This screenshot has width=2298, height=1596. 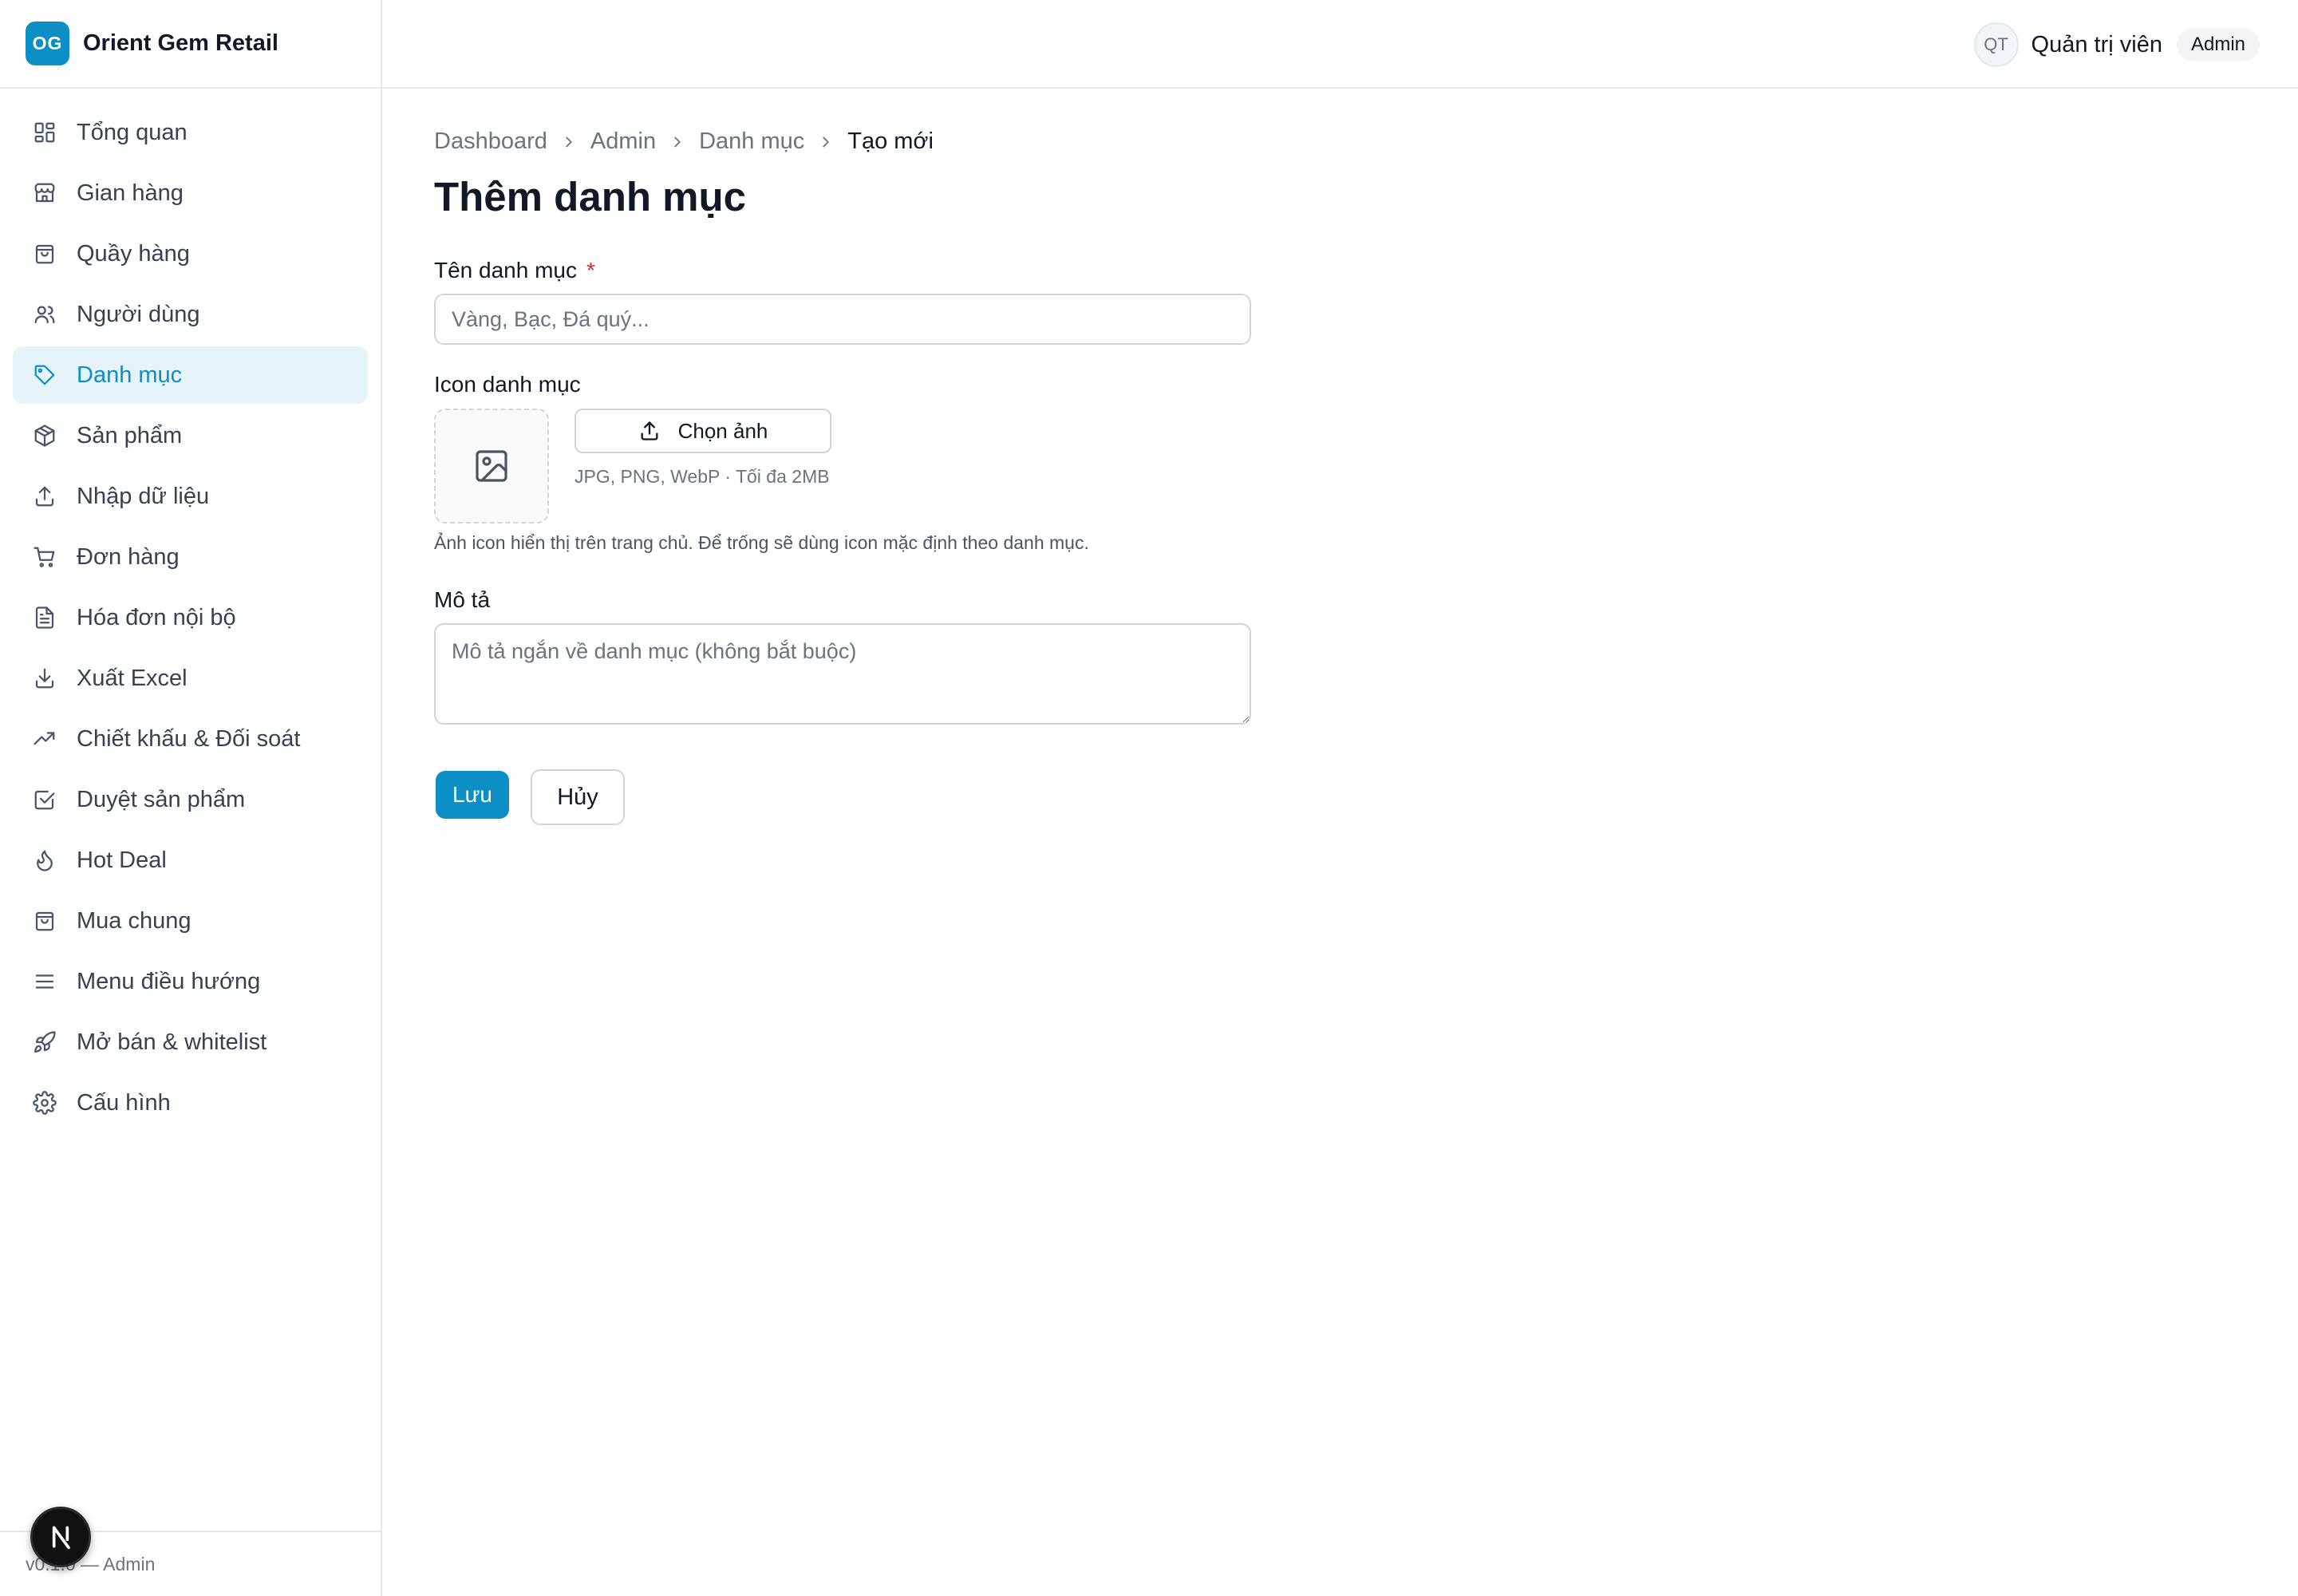 What do you see at coordinates (752, 141) in the screenshot?
I see `breadcrumb-item-danh-muc: Danh mục` at bounding box center [752, 141].